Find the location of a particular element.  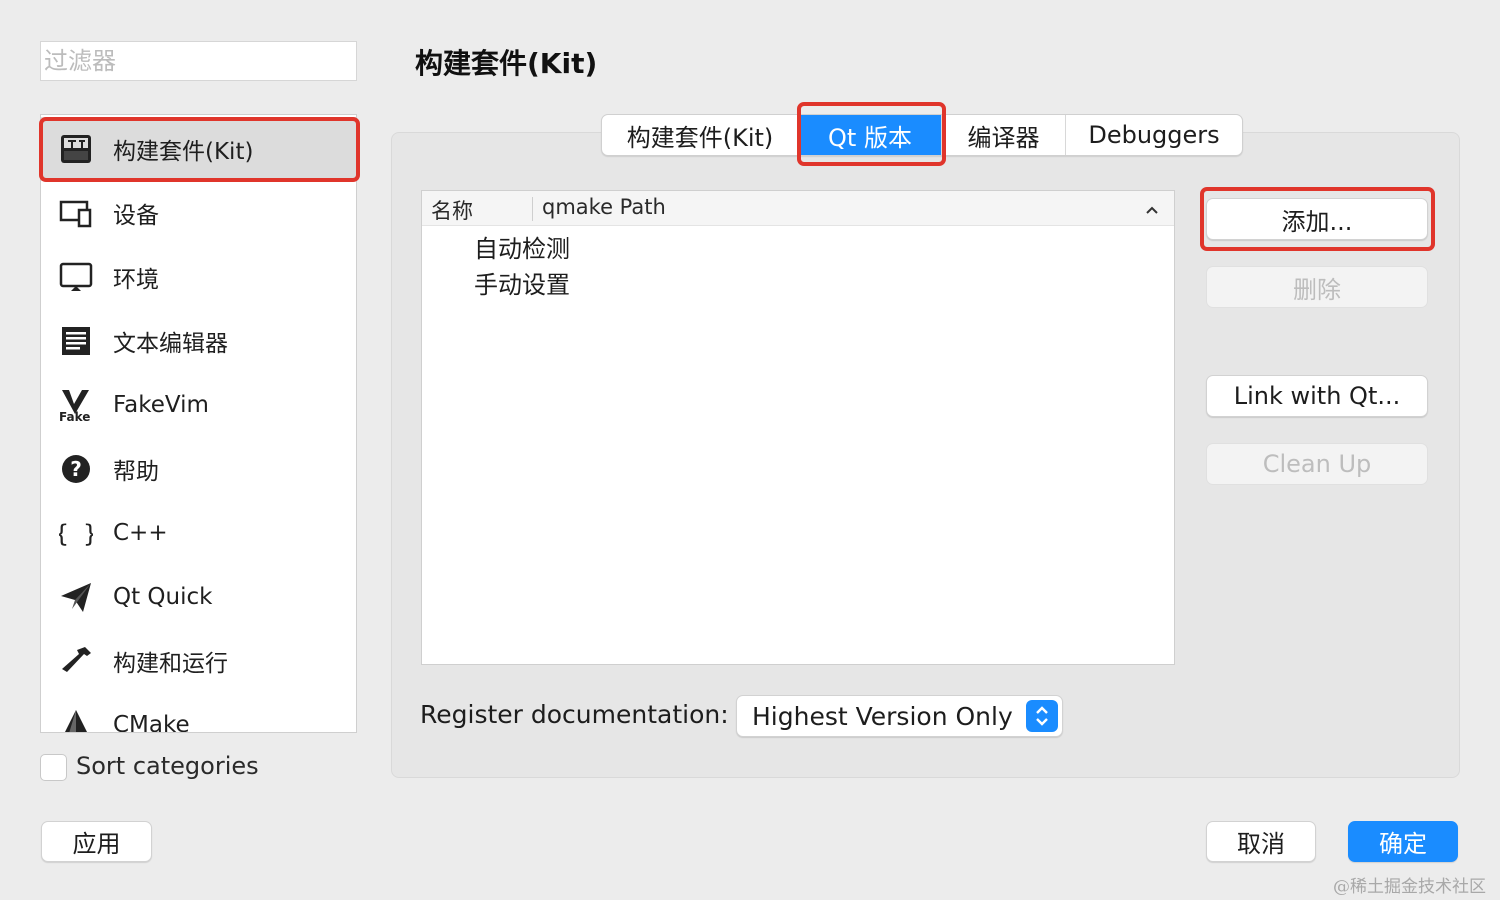

sidebar-item-label: FakeVim is located at coordinates (161, 405).